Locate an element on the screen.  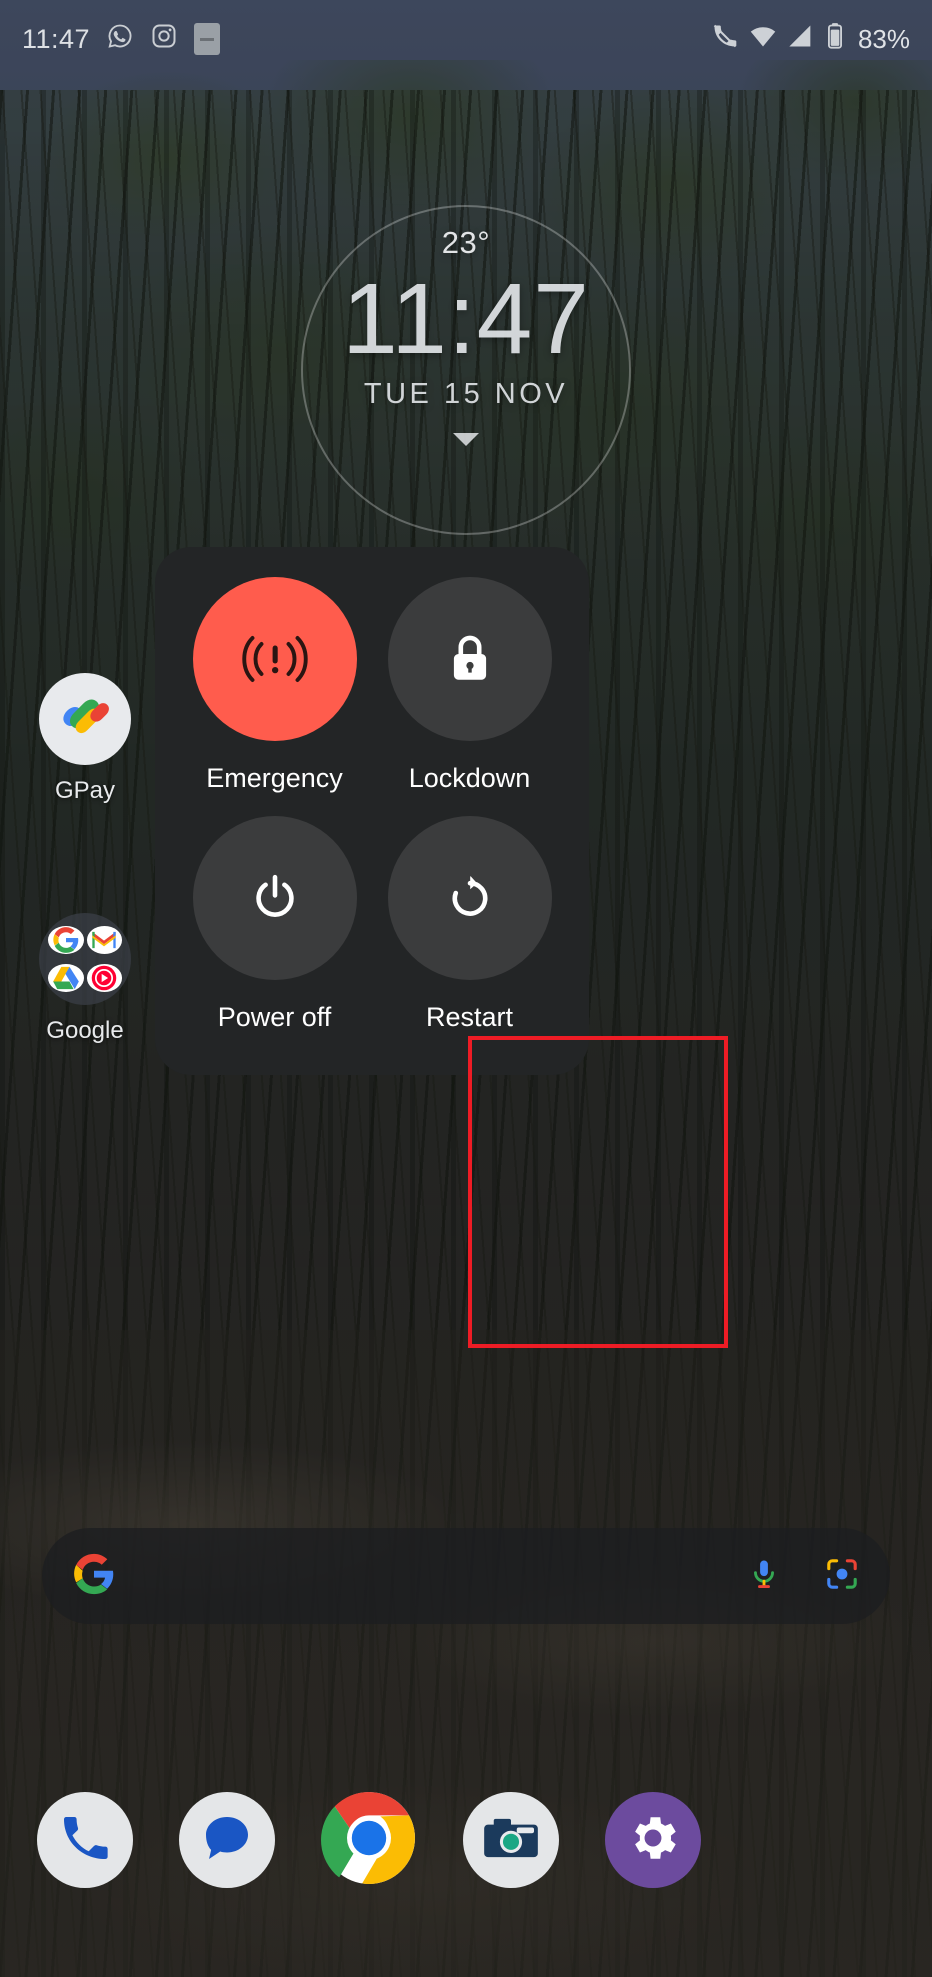
power-menu-lockdown: Lockdown is located at coordinates (469, 696).